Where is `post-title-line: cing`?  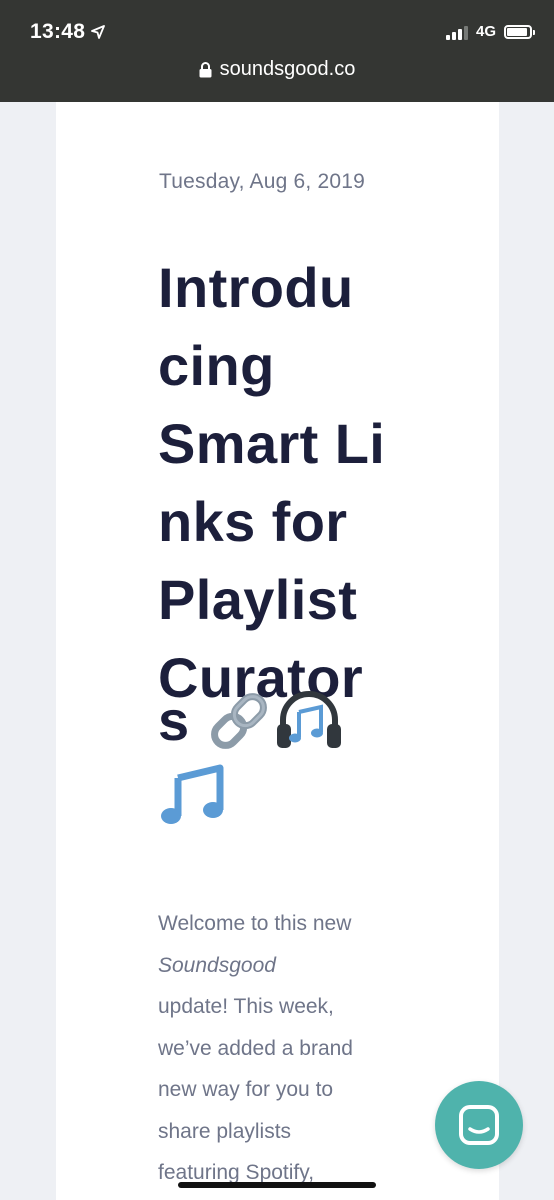 post-title-line: cing is located at coordinates (216, 365).